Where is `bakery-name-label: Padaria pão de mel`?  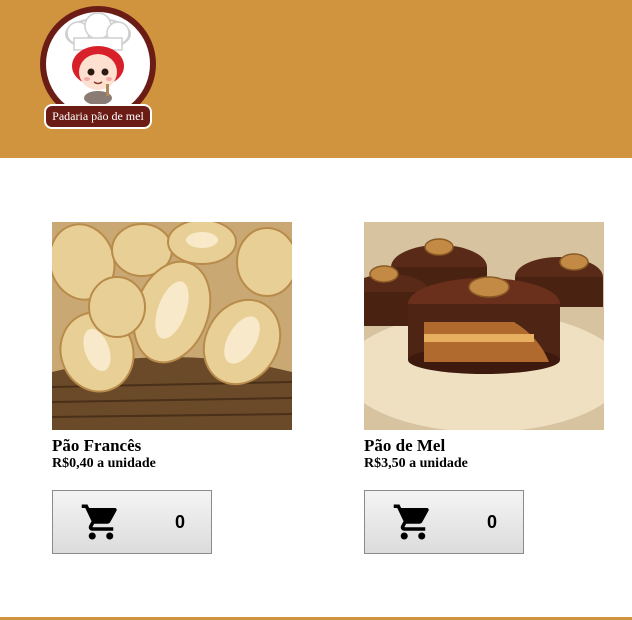
bakery-name-label: Padaria pão de mel is located at coordinates (98, 116).